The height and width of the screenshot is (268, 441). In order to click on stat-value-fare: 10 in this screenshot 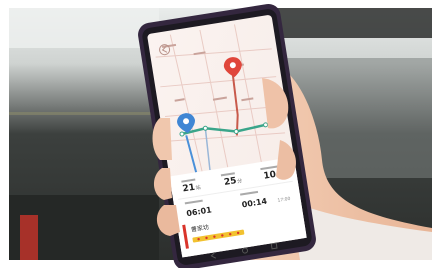, I will do `click(270, 176)`.